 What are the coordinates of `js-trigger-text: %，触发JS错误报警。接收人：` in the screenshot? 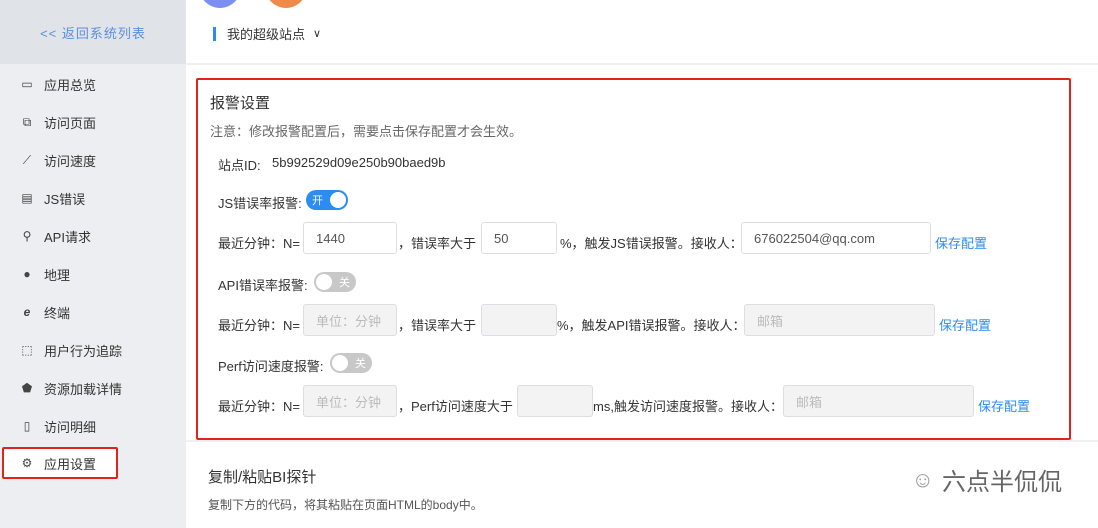 It's located at (651, 243).